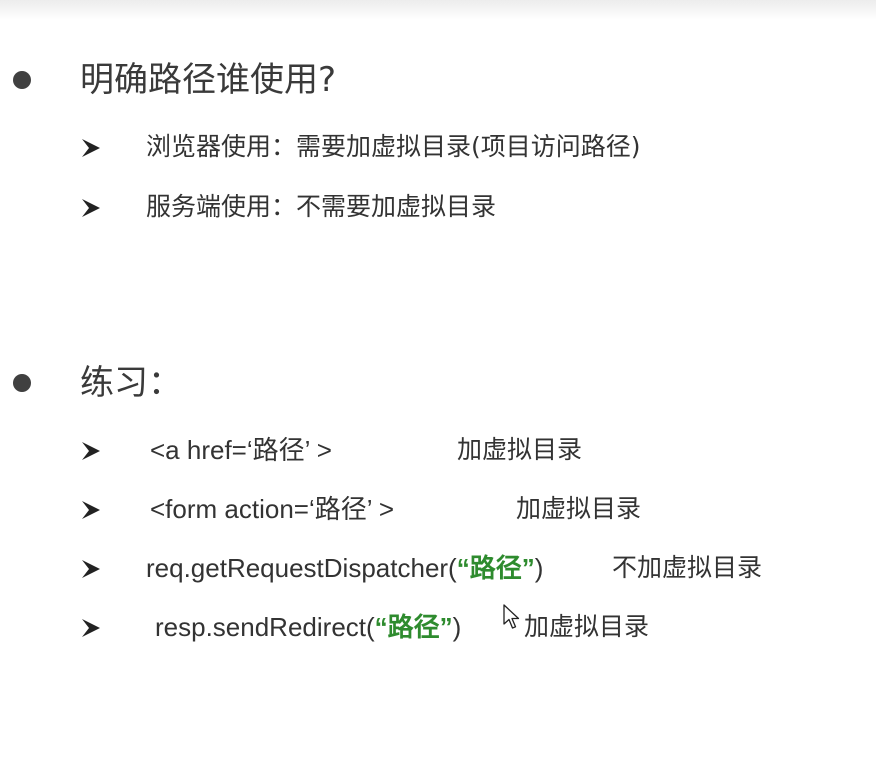 This screenshot has height=773, width=876. I want to click on list-item-browser-usage: 浏览器使用：需要加虚拟目录(项目访问路径), so click(438, 147).